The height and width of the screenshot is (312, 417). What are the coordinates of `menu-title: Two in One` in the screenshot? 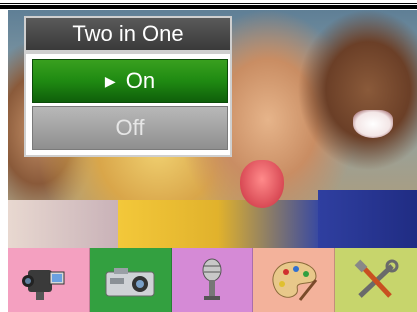 It's located at (128, 34).